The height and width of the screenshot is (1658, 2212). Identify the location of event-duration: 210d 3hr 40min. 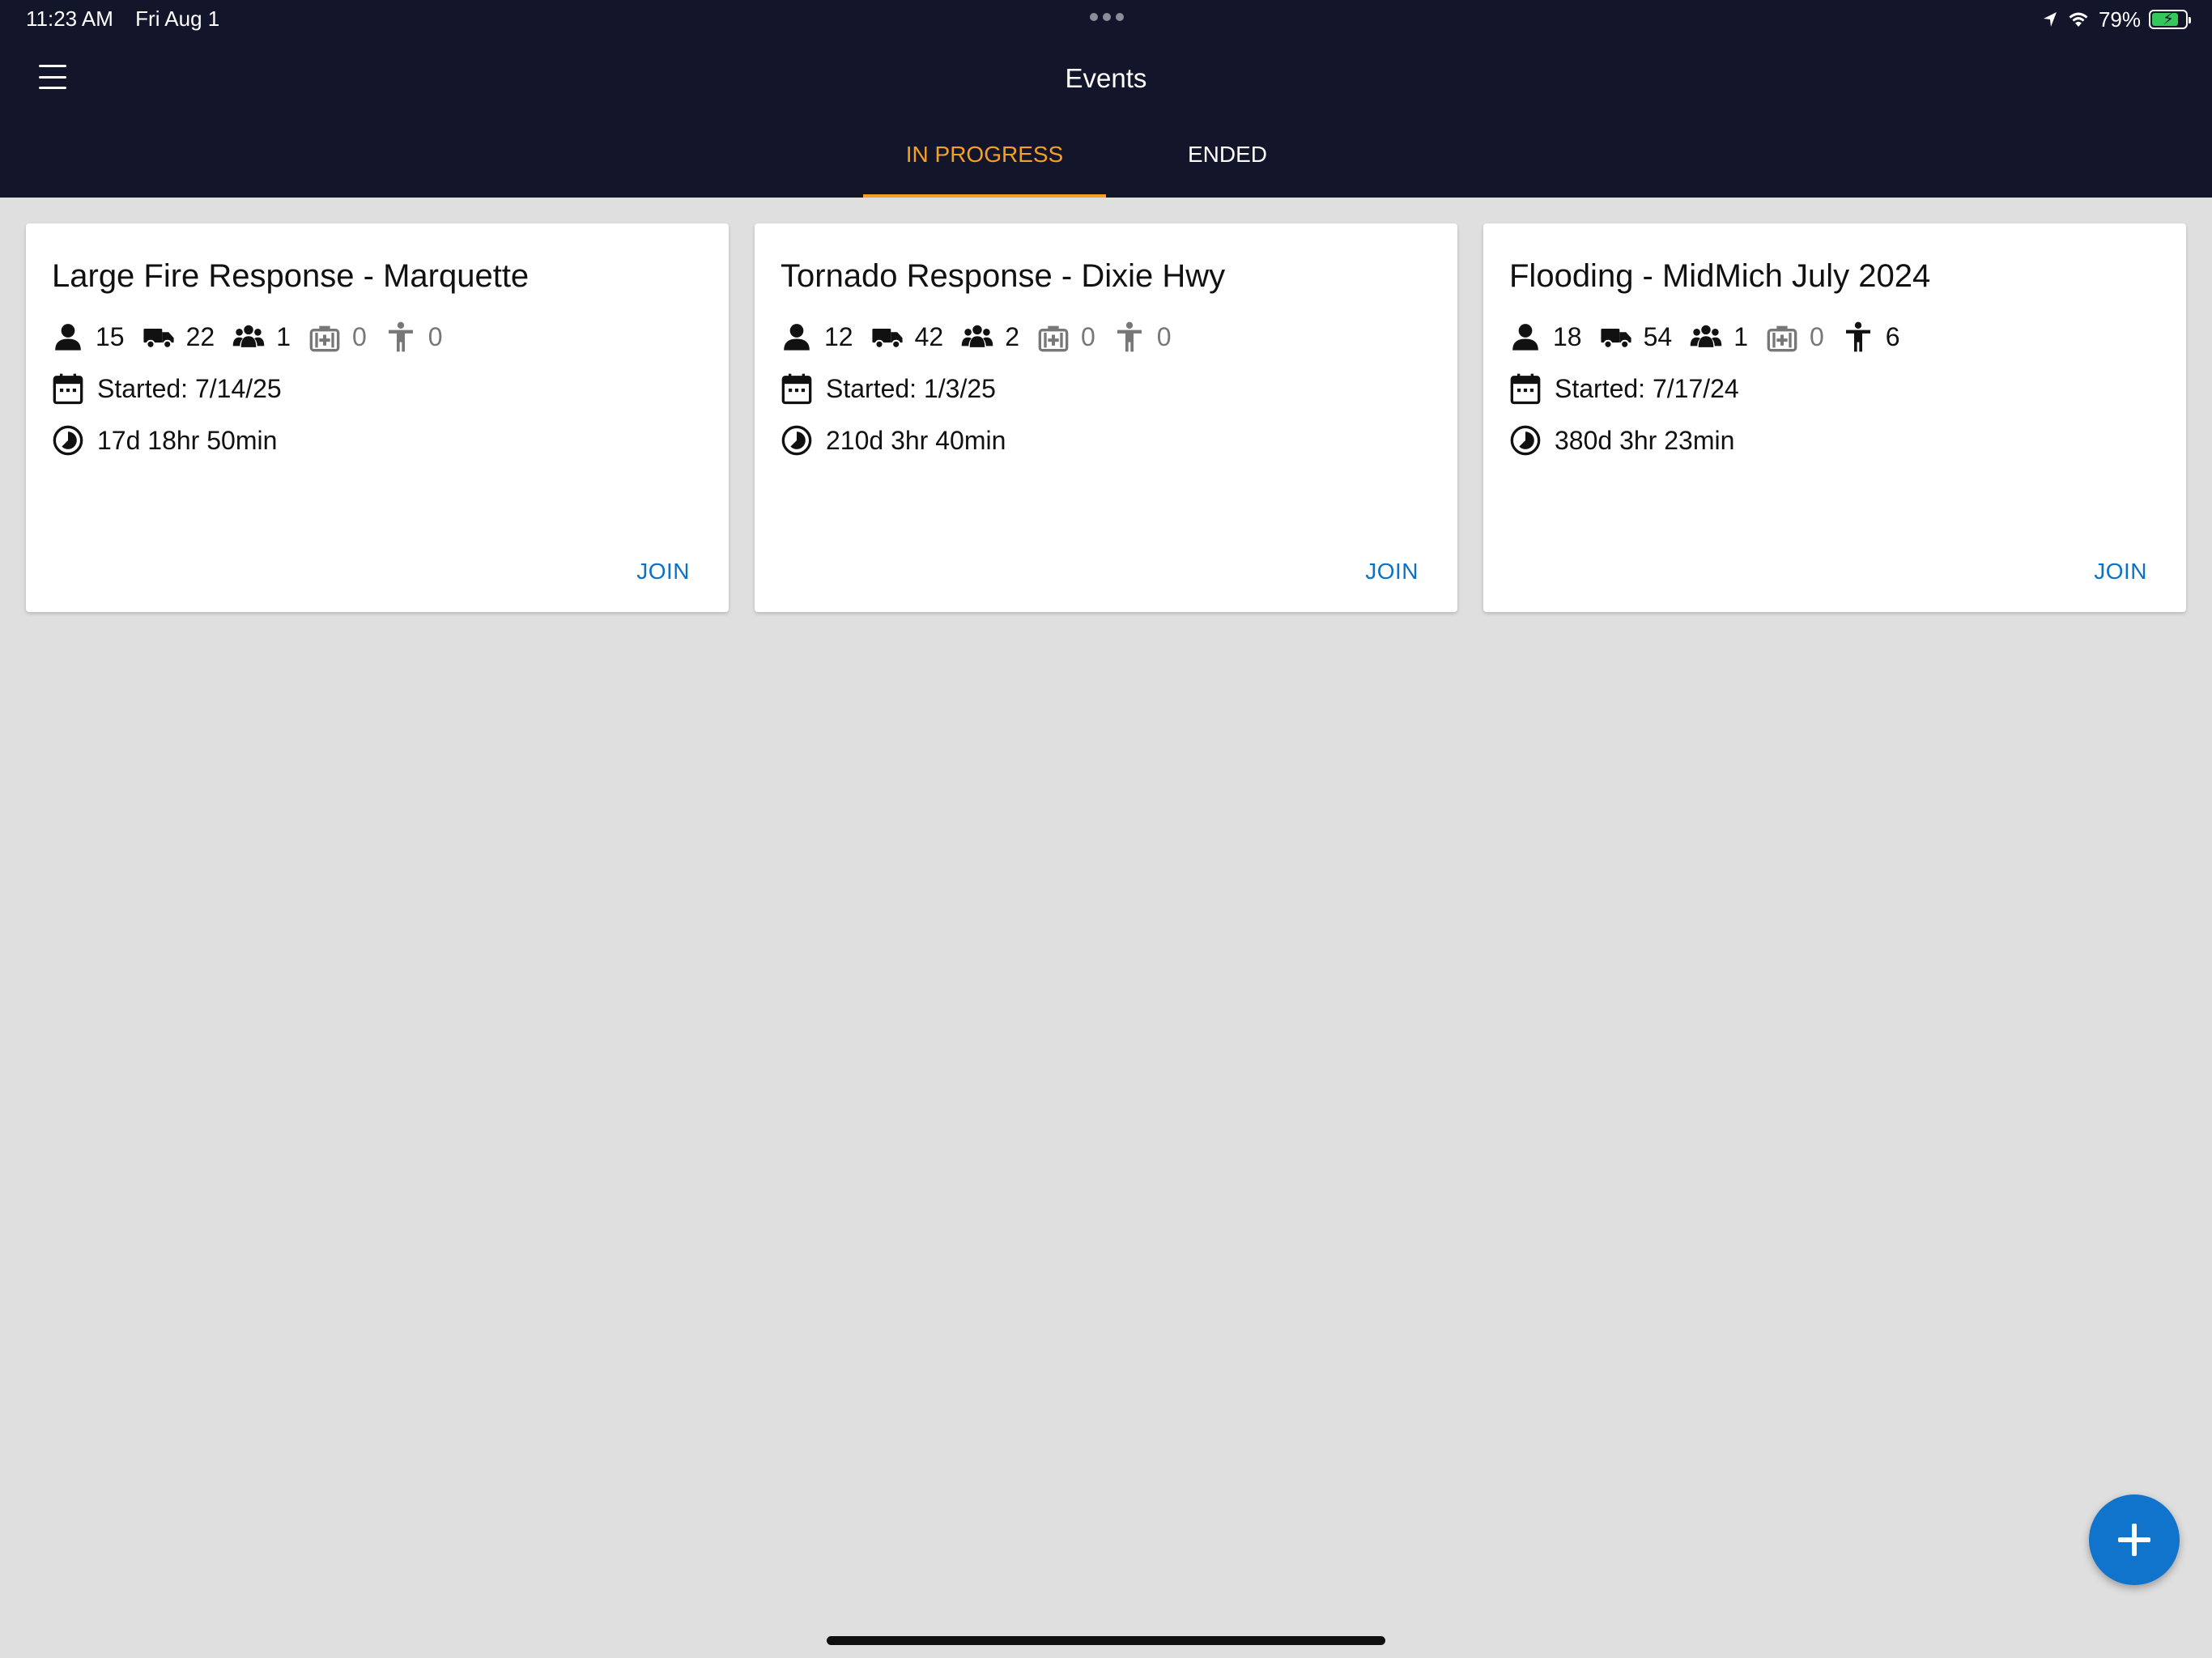
(916, 440).